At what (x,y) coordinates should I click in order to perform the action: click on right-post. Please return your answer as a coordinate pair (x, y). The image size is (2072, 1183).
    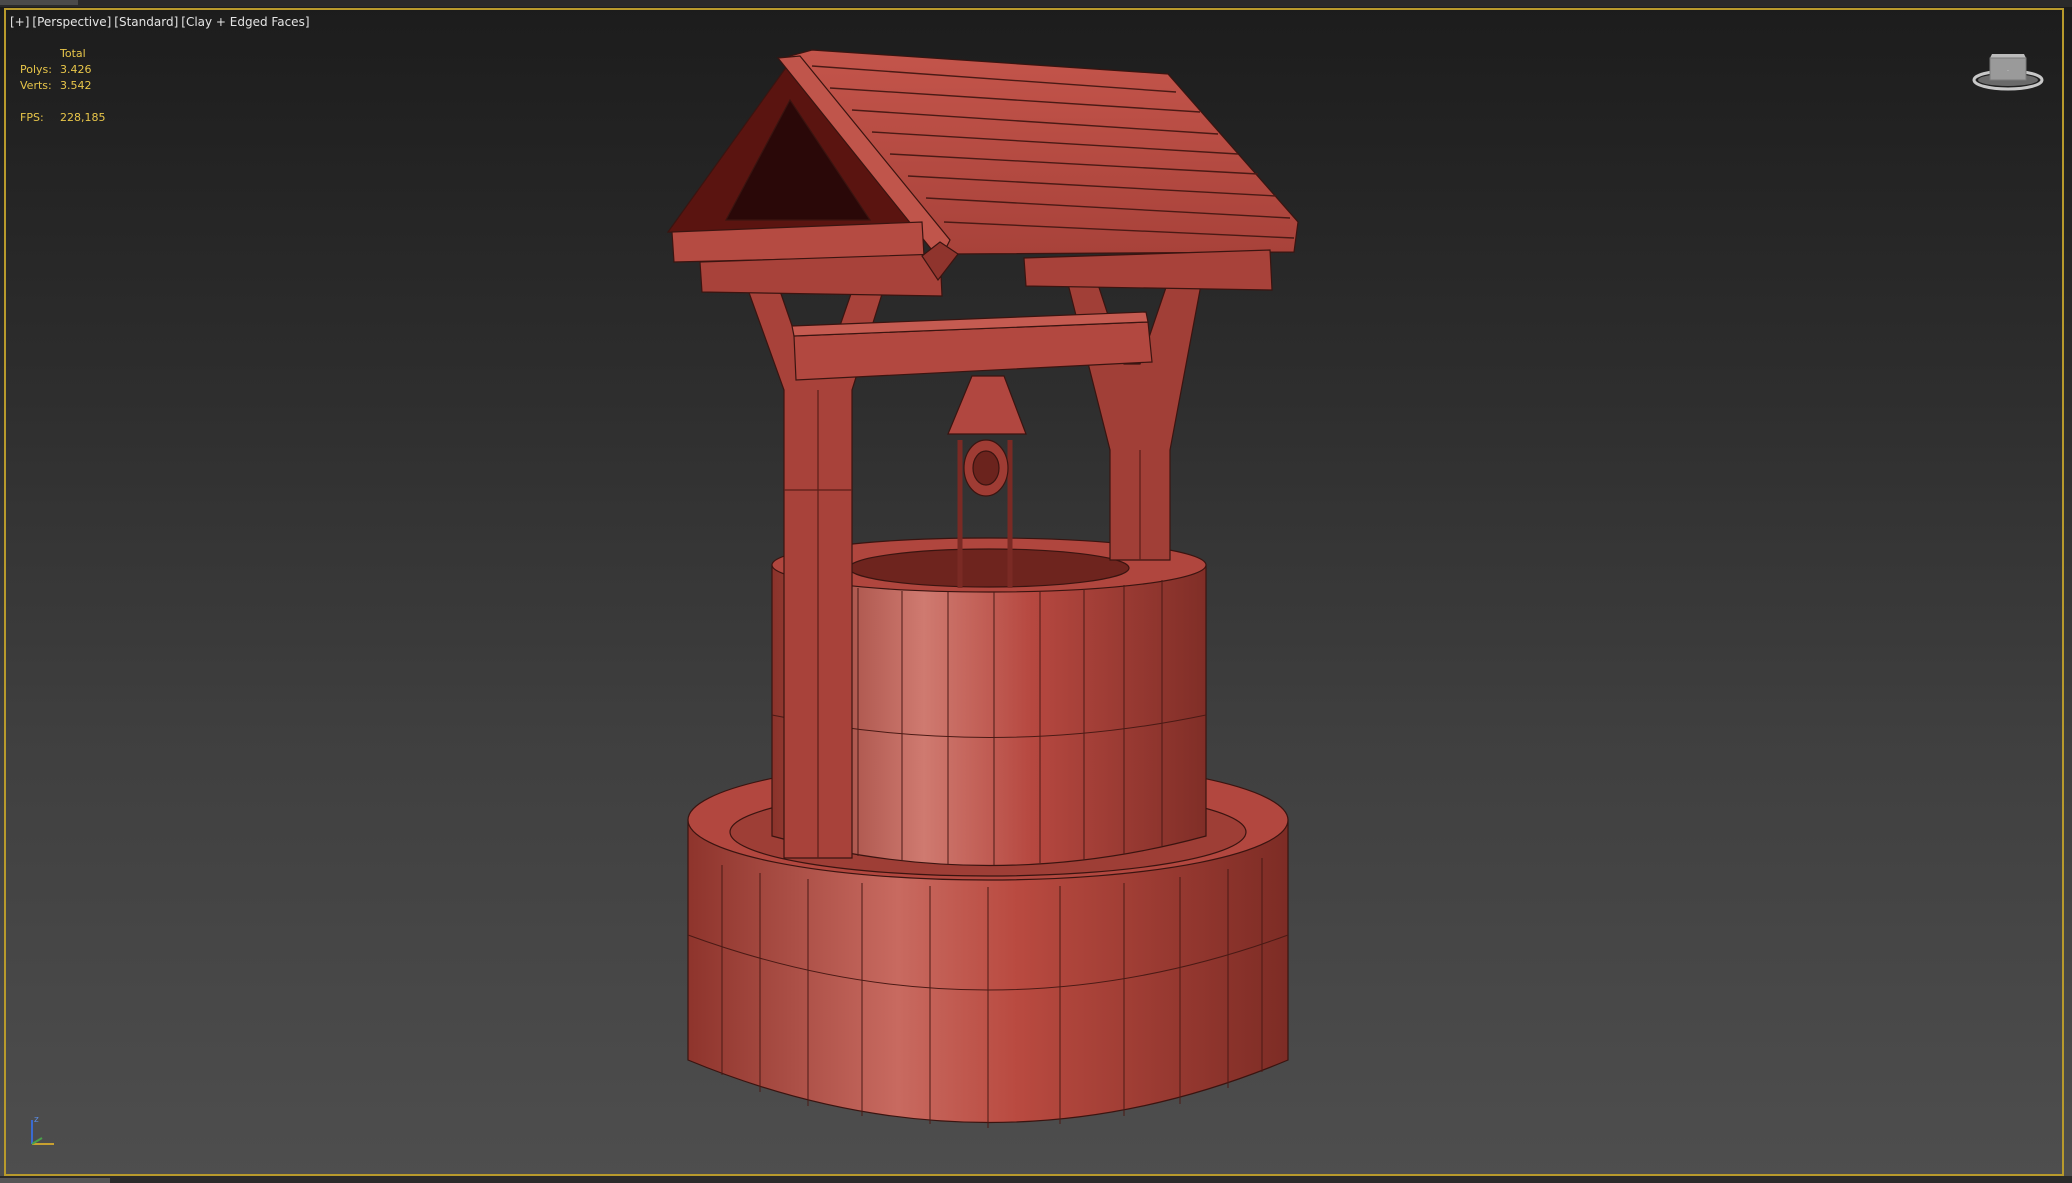
    Looking at the image, I should click on (1134, 409).